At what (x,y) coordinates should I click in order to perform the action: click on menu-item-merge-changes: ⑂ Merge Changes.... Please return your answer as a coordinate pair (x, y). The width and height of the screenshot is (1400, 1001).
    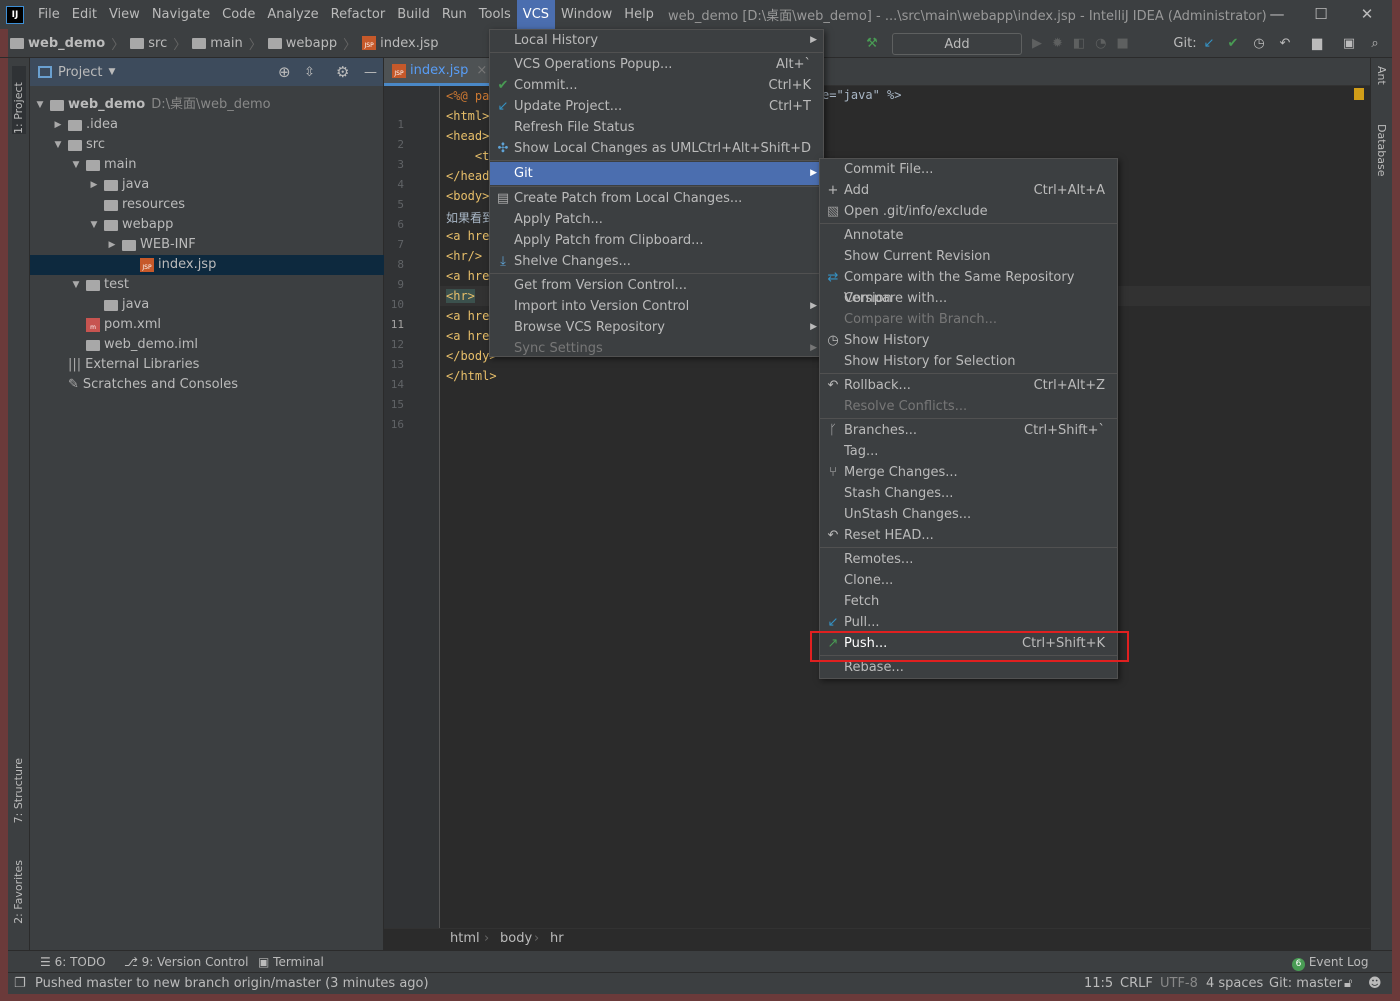
    Looking at the image, I should click on (968, 472).